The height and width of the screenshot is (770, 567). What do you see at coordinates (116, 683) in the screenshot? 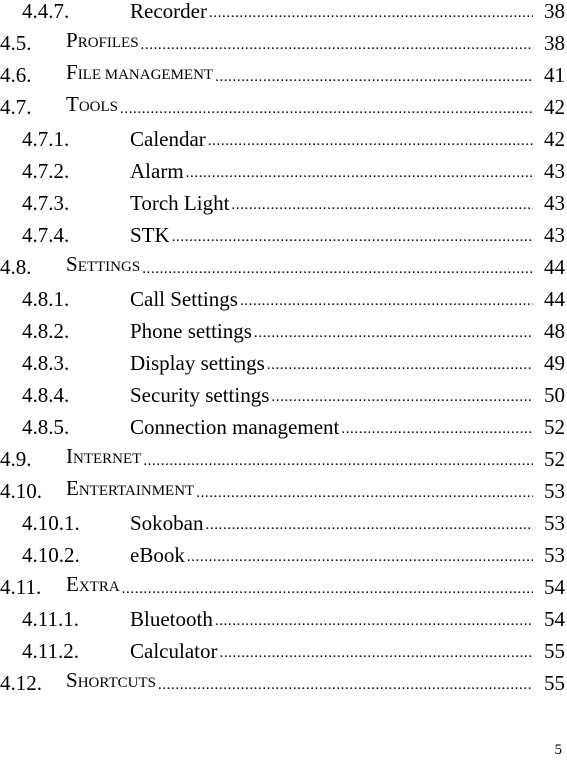
I see `title-rest: HORTCUTS` at bounding box center [116, 683].